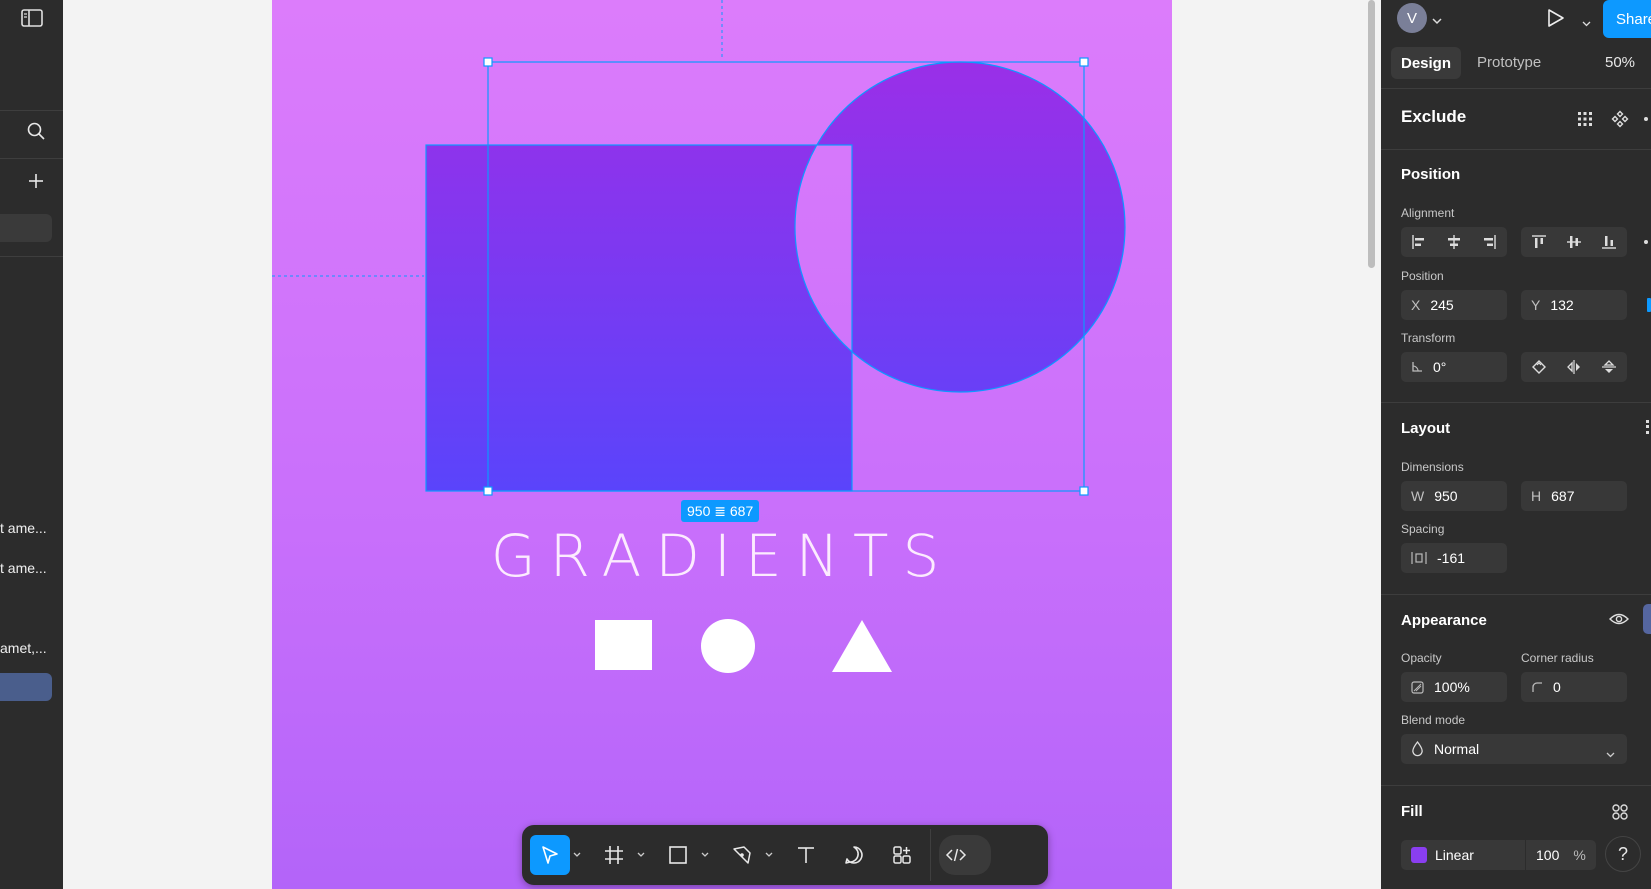 The height and width of the screenshot is (889, 1651). I want to click on tab-prototype: Prototype, so click(1509, 62).